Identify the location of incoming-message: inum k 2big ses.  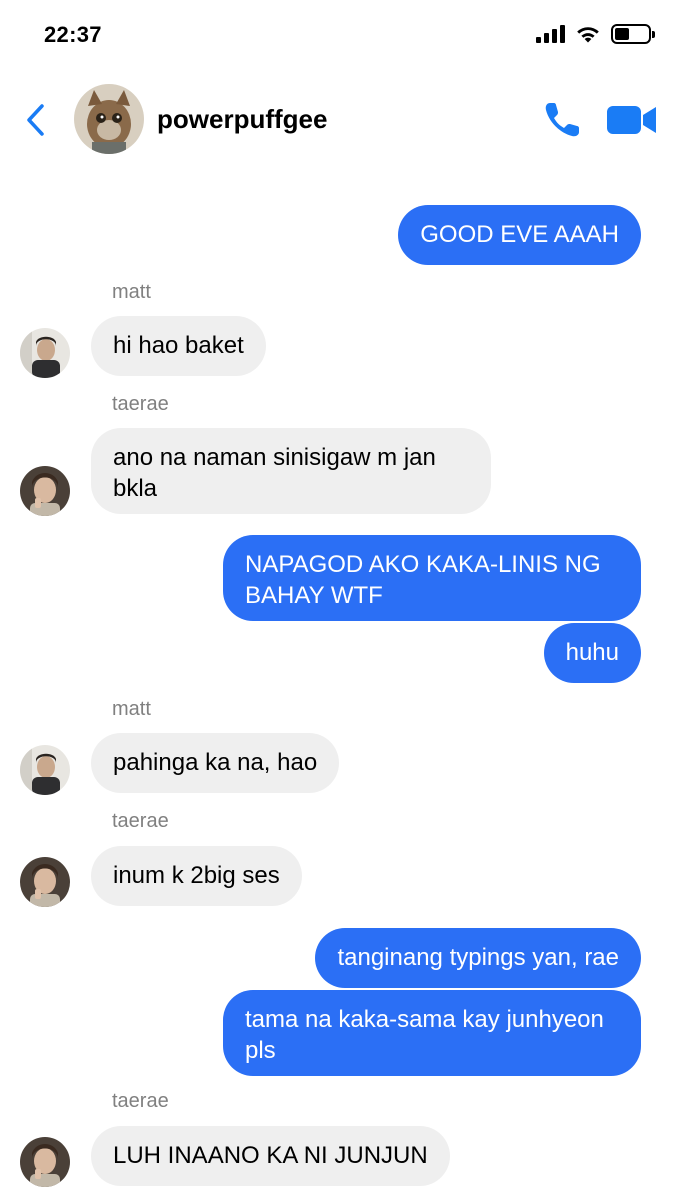
(196, 876).